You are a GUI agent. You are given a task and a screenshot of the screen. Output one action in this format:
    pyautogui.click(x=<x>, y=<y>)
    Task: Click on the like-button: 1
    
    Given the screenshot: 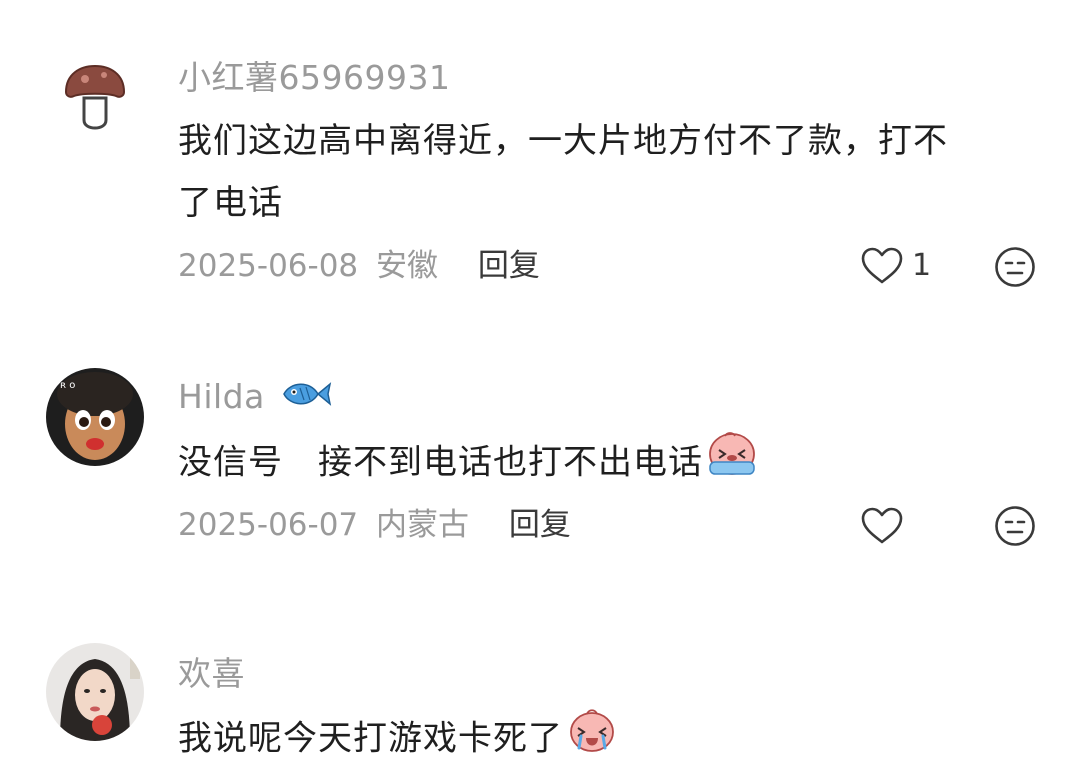 What is the action you would take?
    pyautogui.click(x=895, y=266)
    